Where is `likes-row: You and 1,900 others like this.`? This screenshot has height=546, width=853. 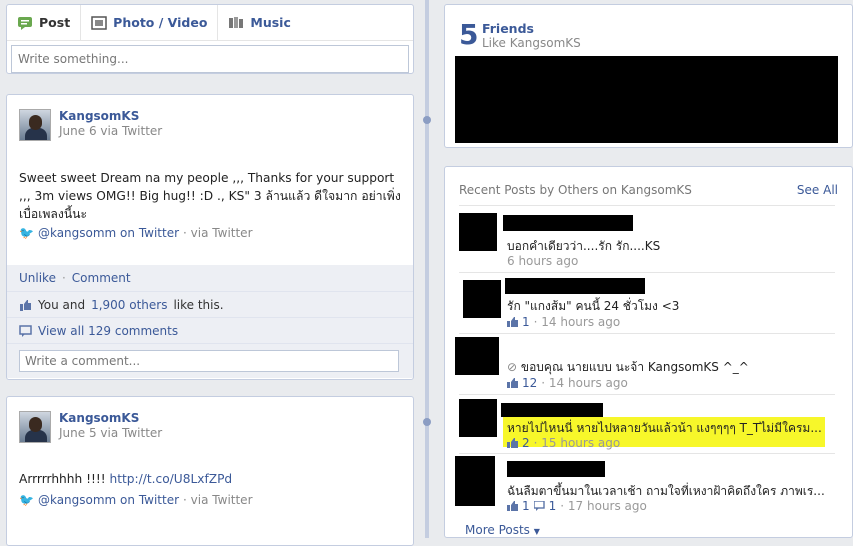
likes-row: You and 1,900 others like this. is located at coordinates (210, 304).